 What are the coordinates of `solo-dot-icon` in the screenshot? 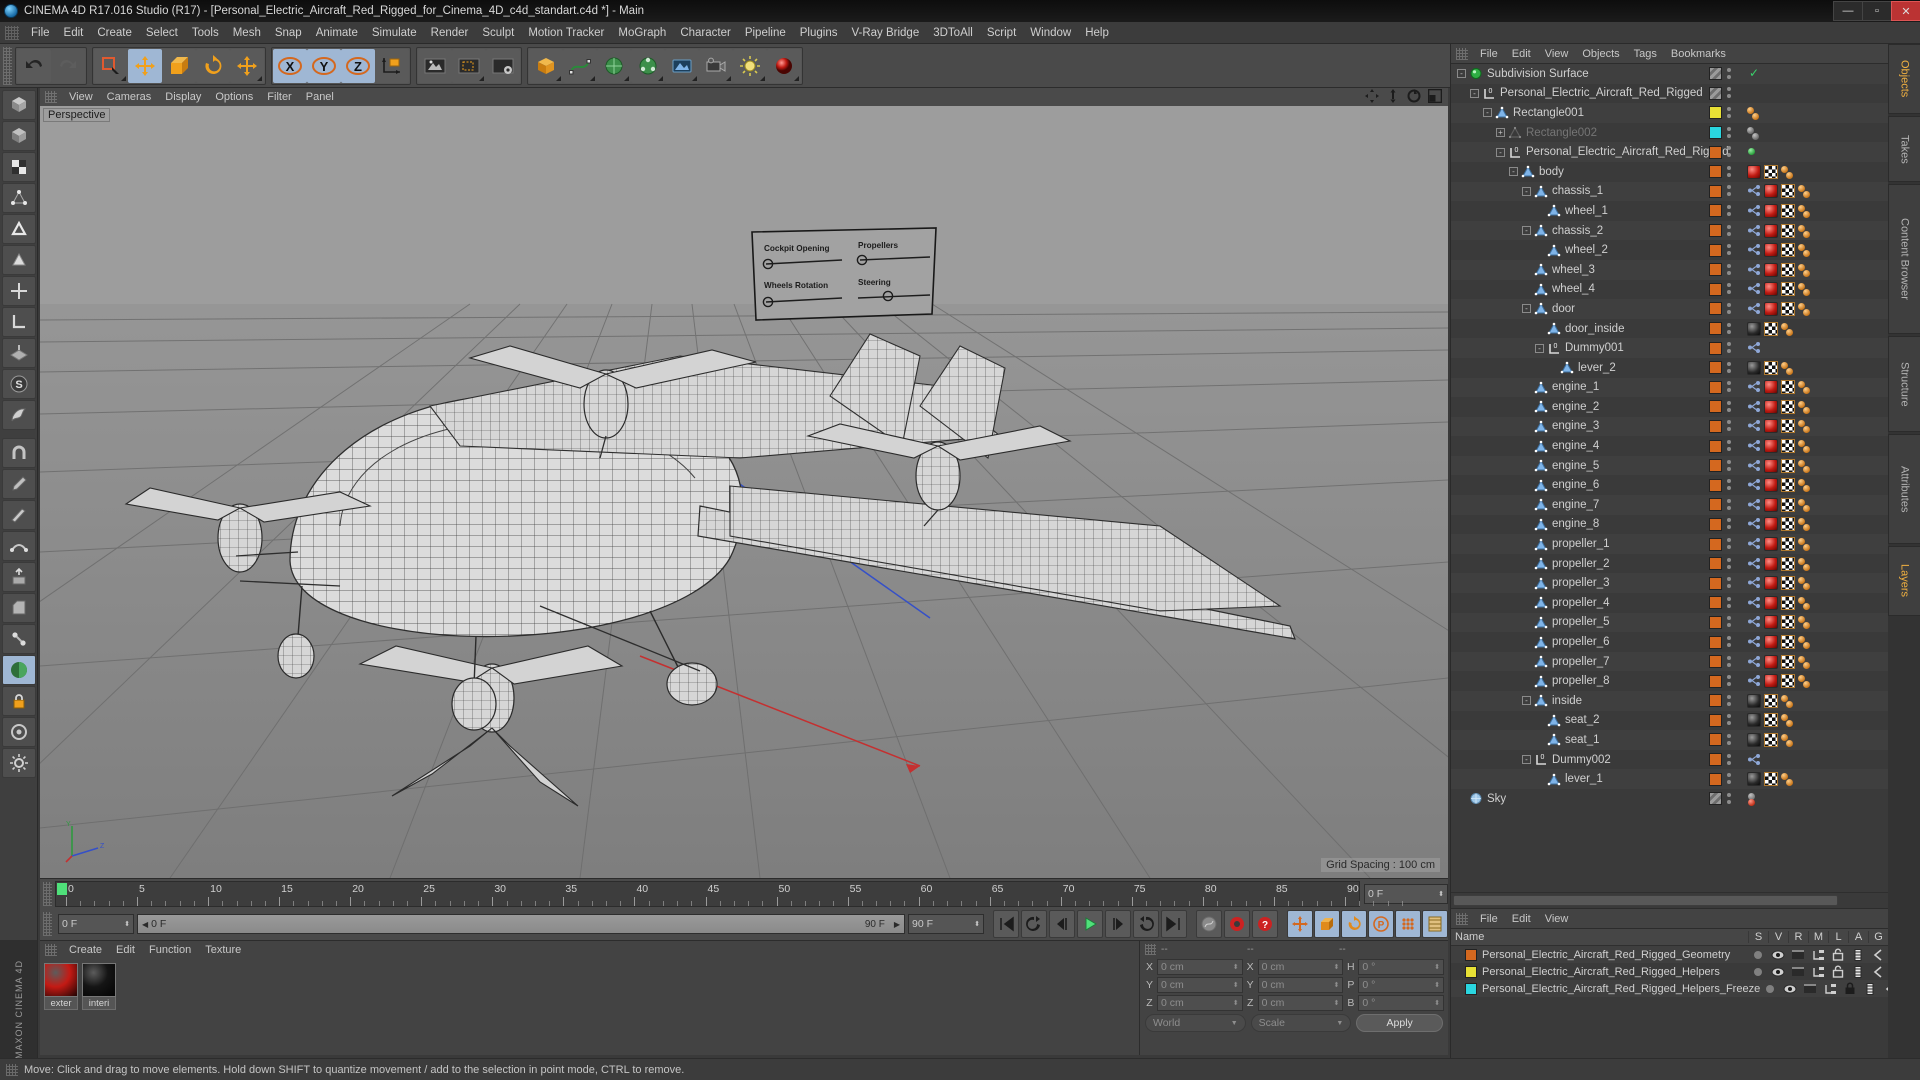 It's located at (1758, 954).